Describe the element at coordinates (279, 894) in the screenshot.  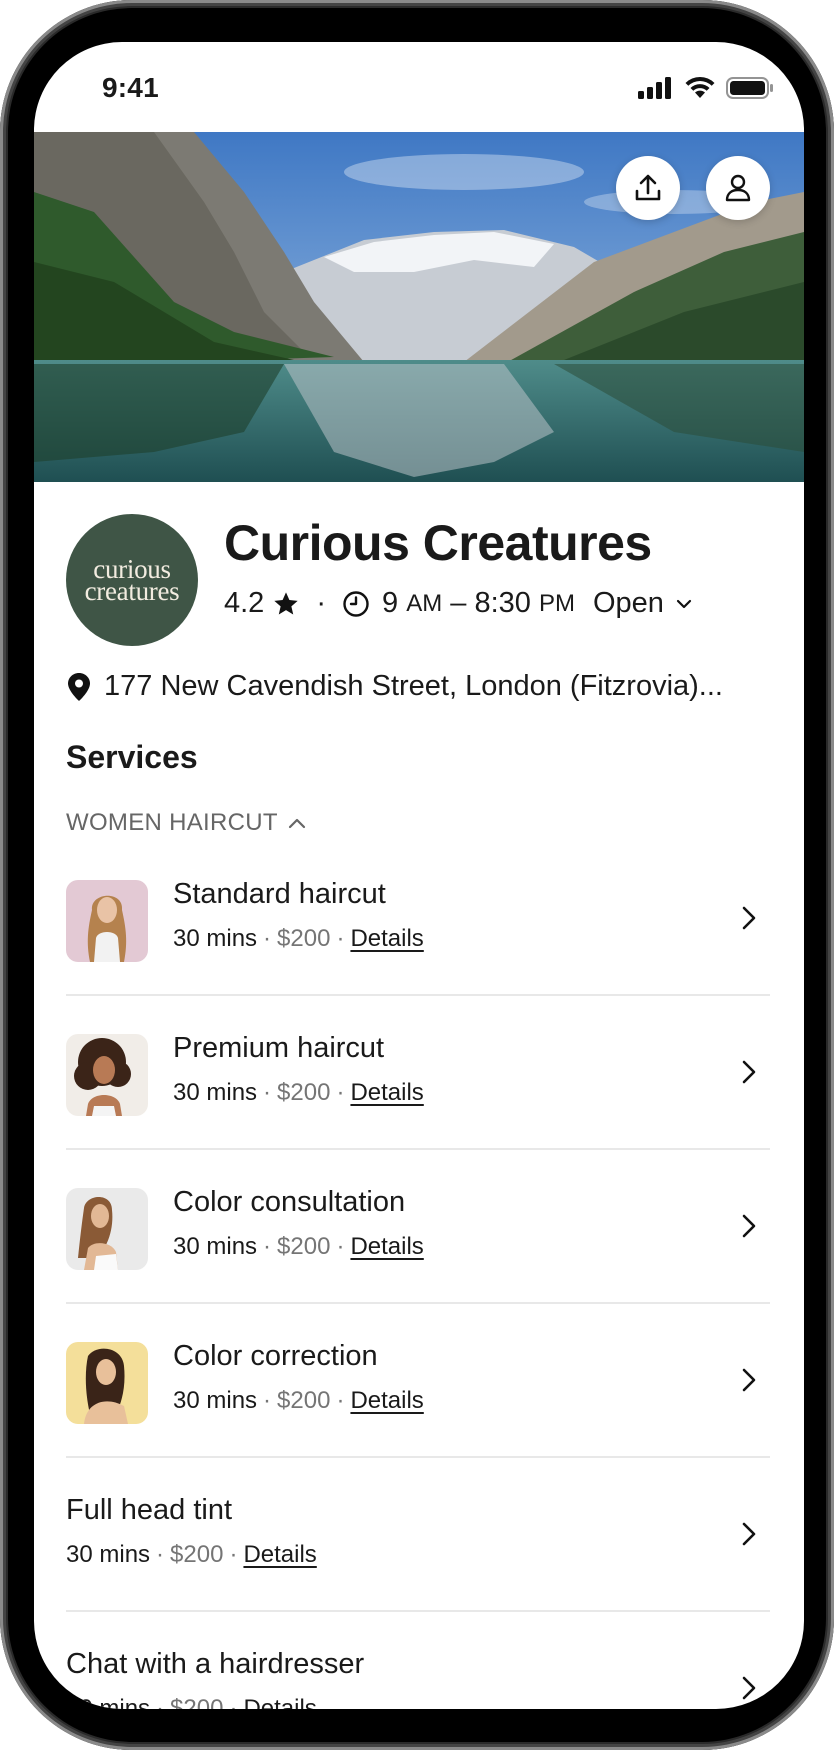
I see `service-name: Standard haircut` at that location.